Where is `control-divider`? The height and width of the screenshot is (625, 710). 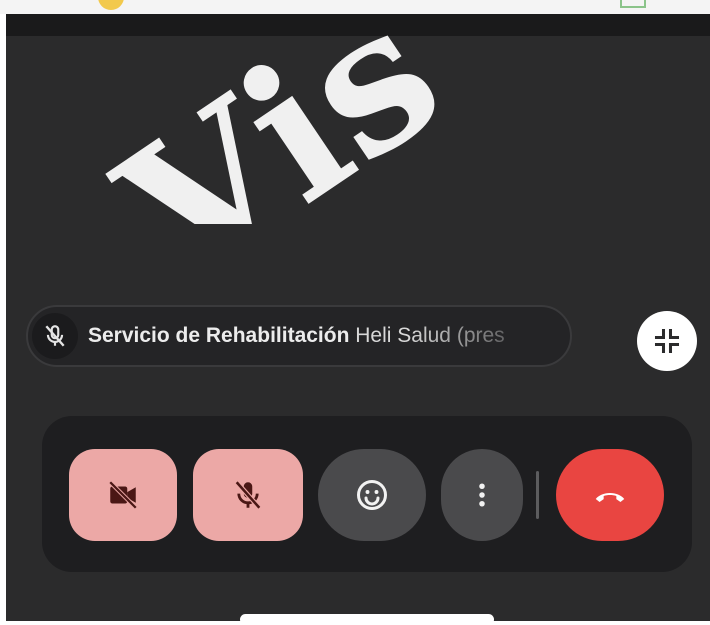 control-divider is located at coordinates (537, 495).